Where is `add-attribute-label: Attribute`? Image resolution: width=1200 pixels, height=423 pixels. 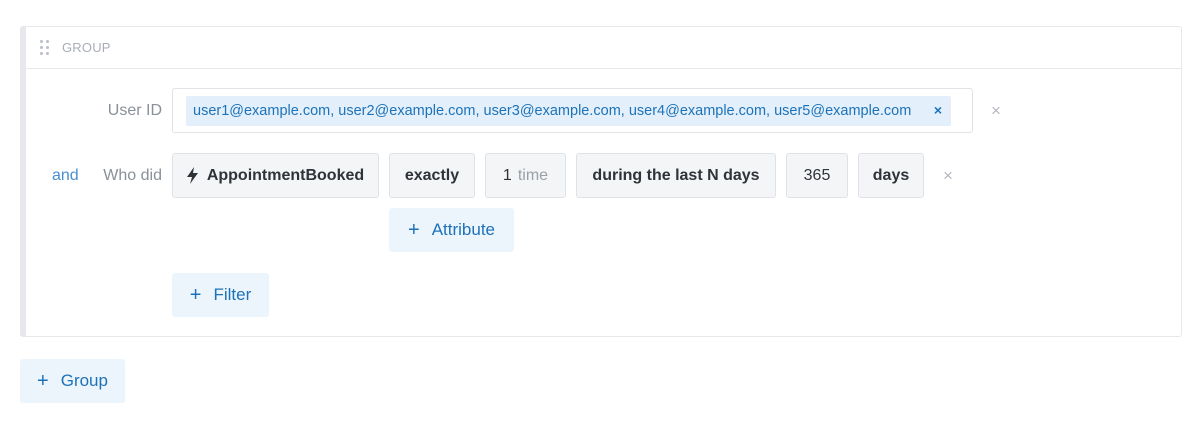 add-attribute-label: Attribute is located at coordinates (463, 229).